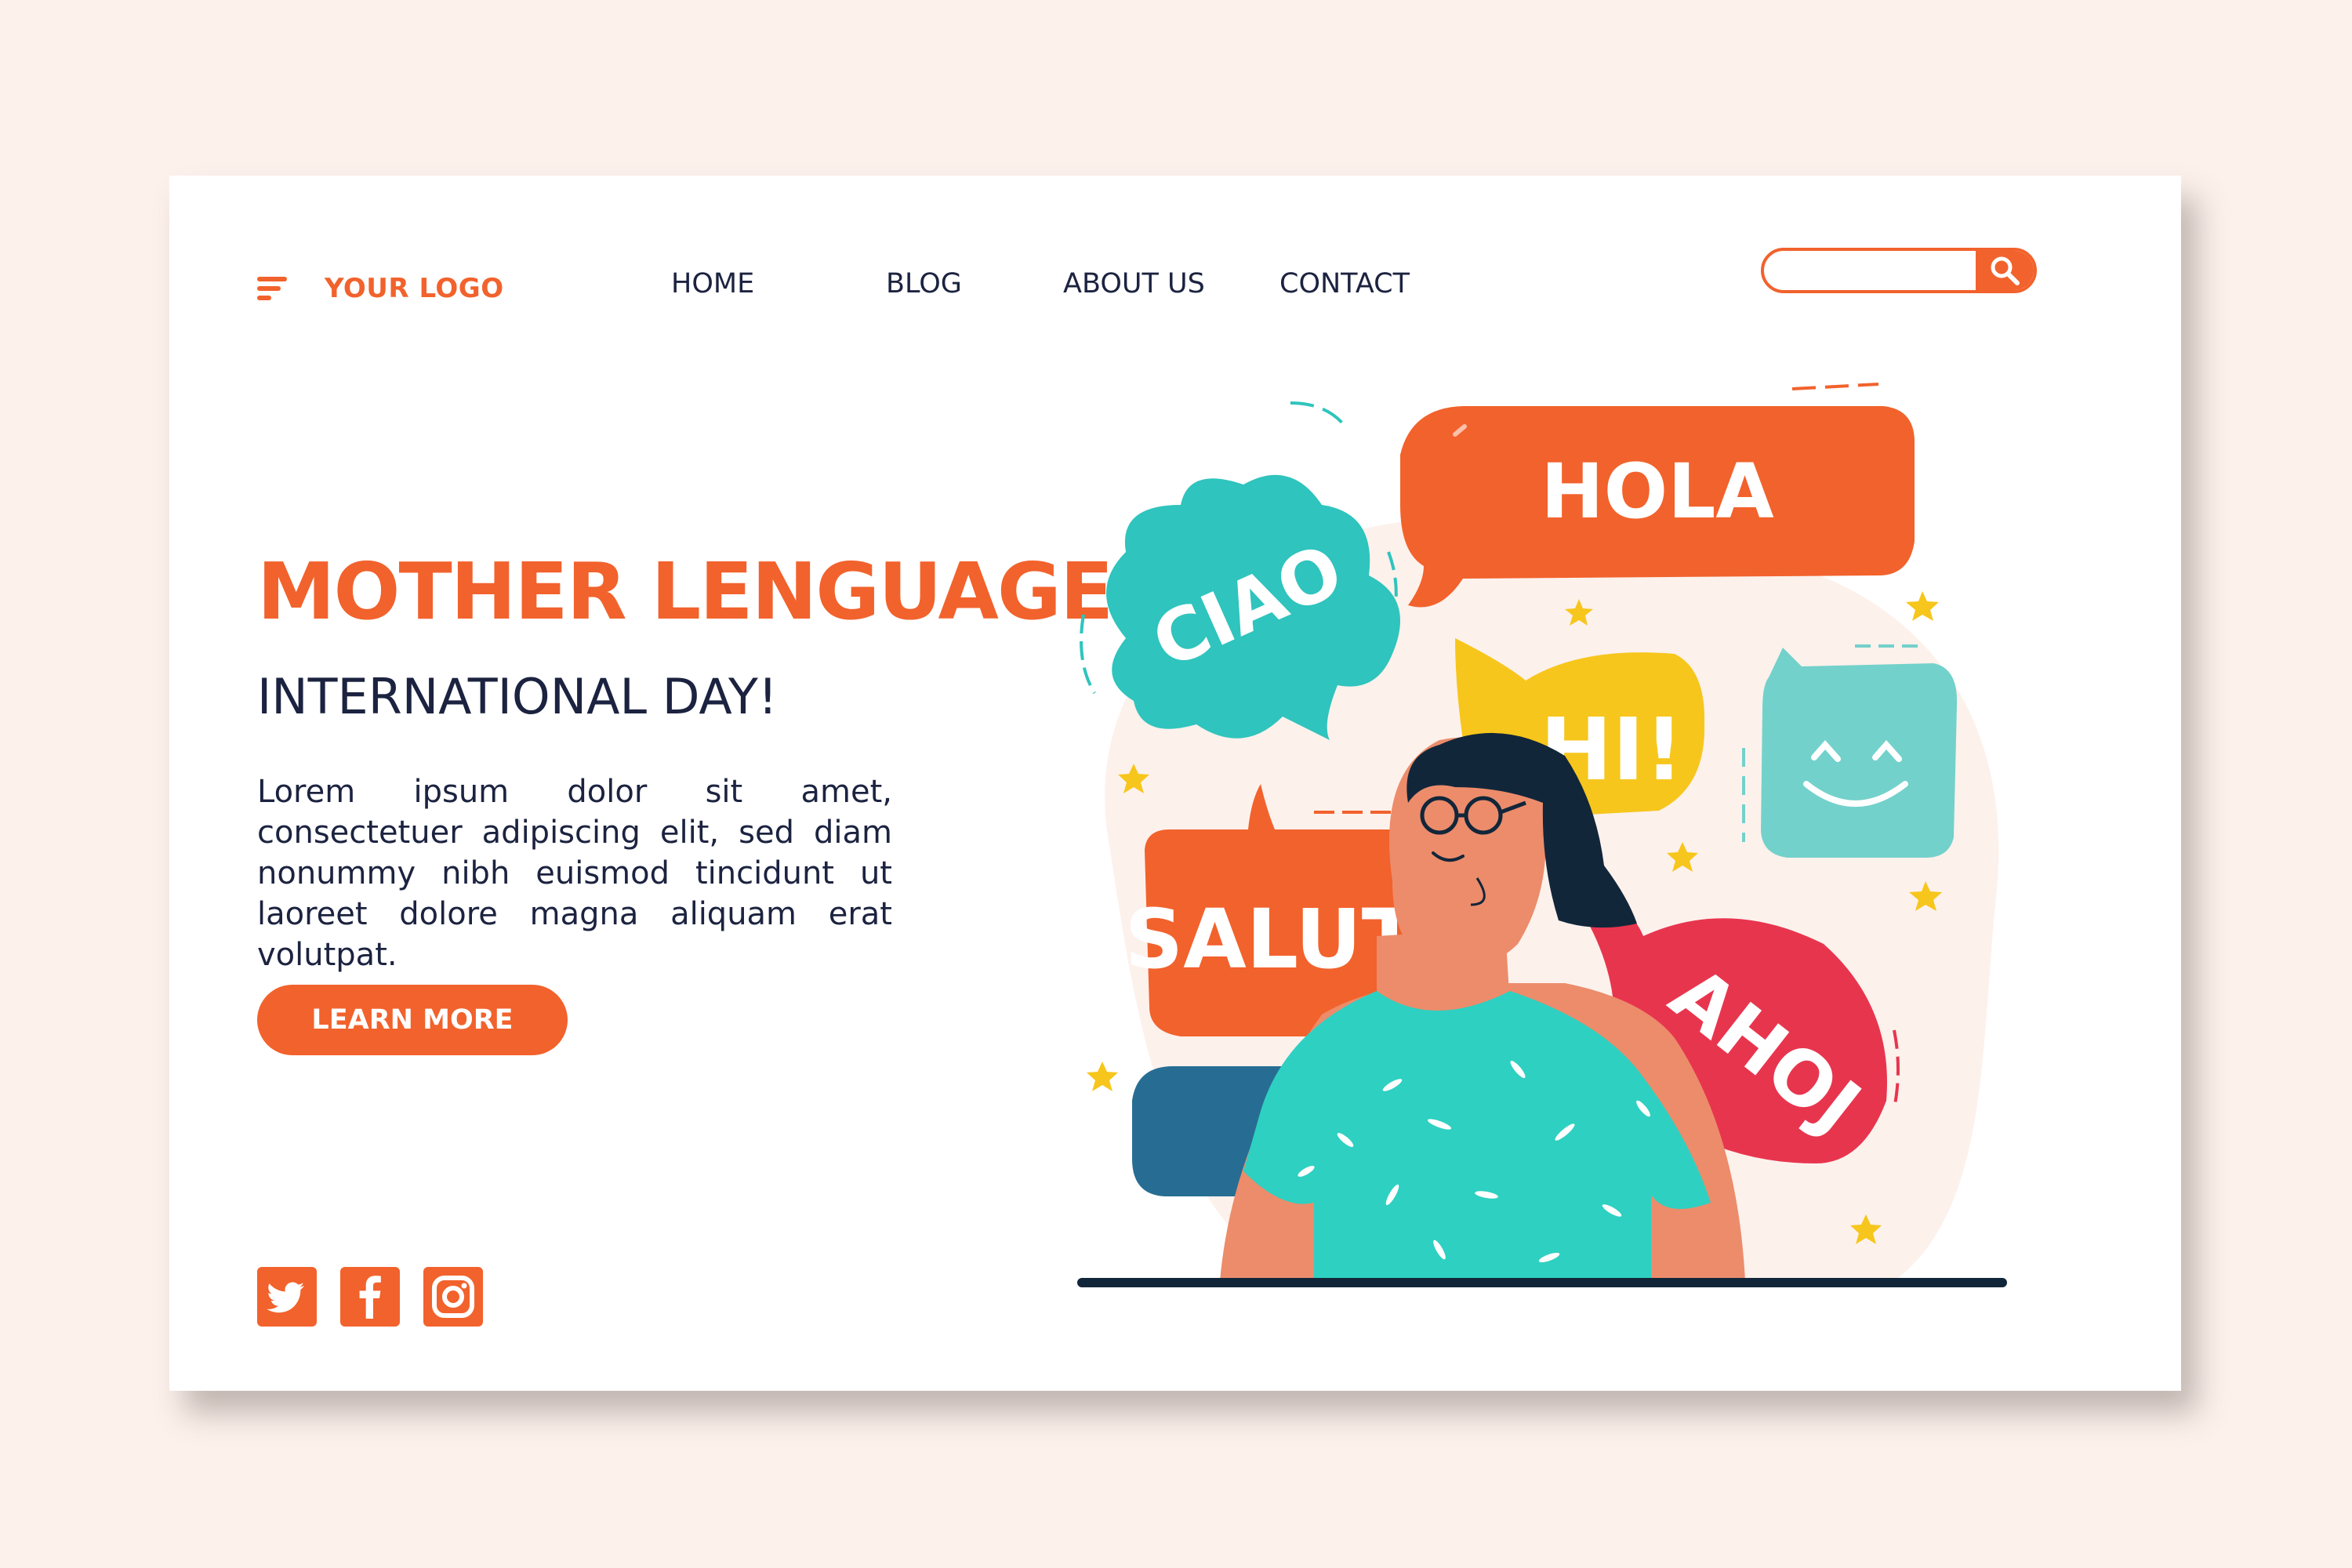  I want to click on salut-text: SALUT, so click(1270, 939).